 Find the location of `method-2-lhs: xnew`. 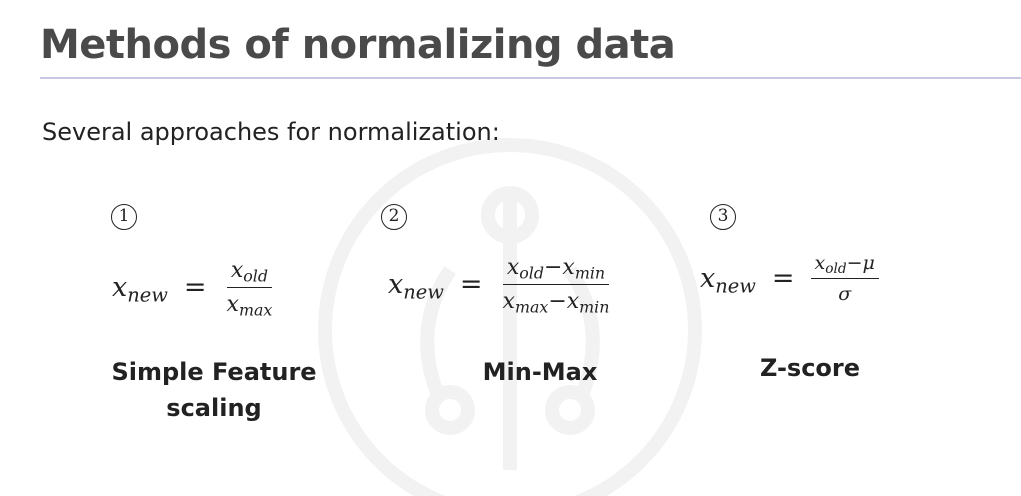

method-2-lhs: xnew is located at coordinates (416, 286).